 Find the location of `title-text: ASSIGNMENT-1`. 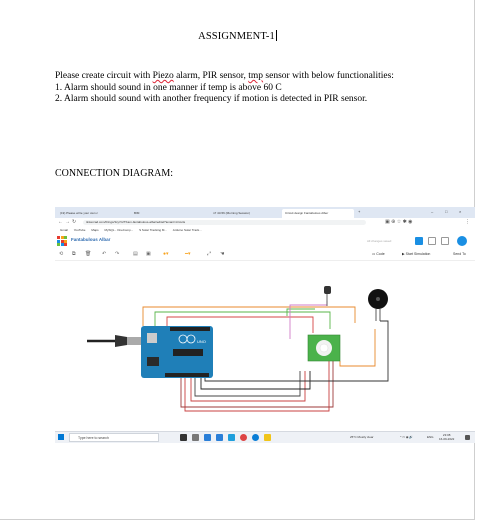

title-text: ASSIGNMENT-1 is located at coordinates (236, 36).